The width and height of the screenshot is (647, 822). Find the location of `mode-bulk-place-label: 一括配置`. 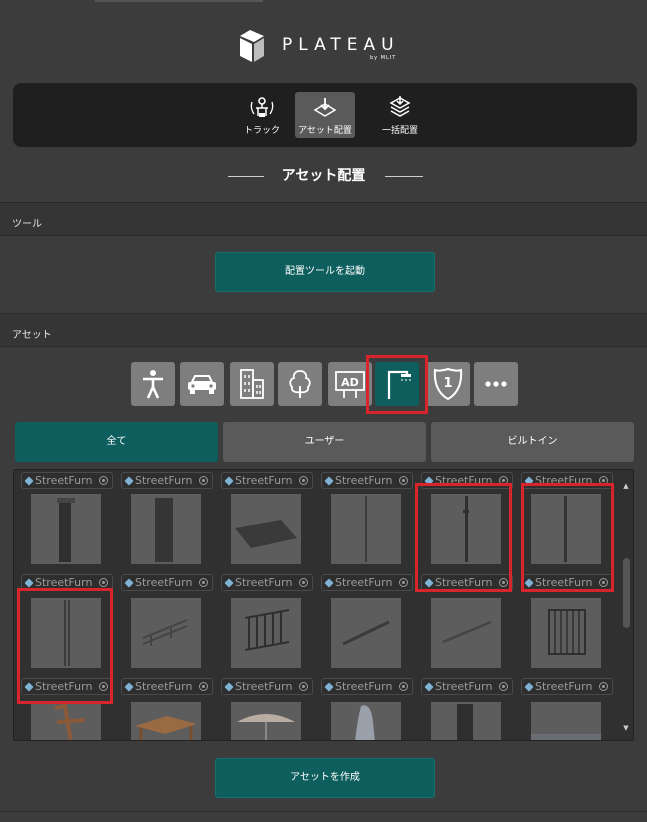

mode-bulk-place-label: 一括配置 is located at coordinates (399, 131).